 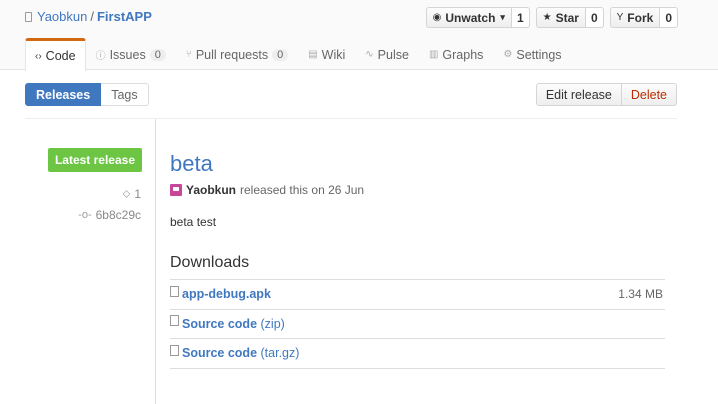 I want to click on commit-icon: -o-, so click(x=85, y=215).